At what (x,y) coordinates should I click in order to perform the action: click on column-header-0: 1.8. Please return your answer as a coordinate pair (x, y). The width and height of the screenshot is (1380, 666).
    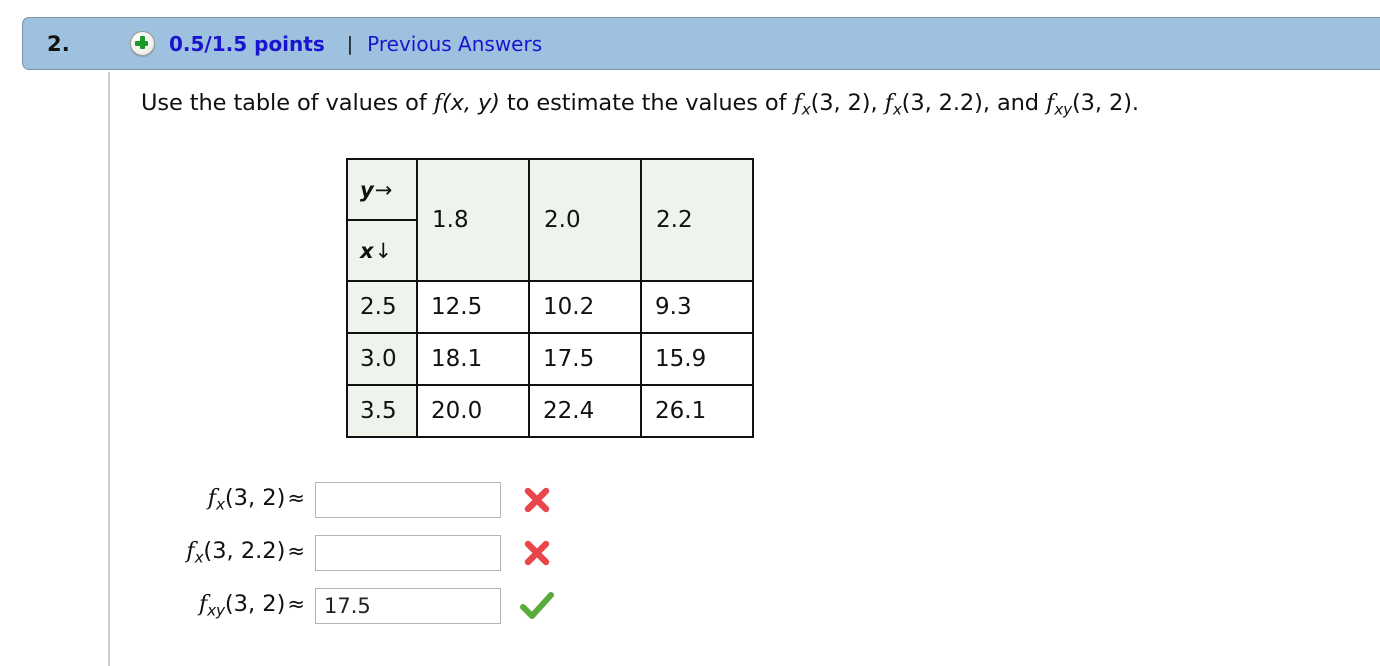
    Looking at the image, I should click on (473, 220).